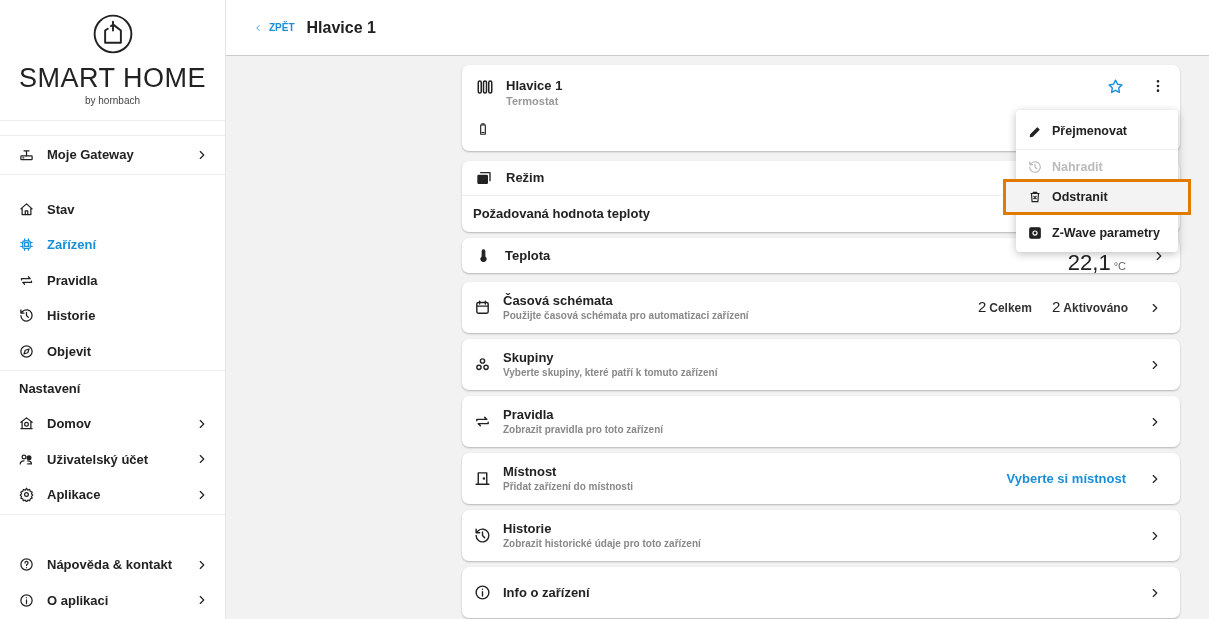  What do you see at coordinates (1035, 197) in the screenshot?
I see `trash-icon` at bounding box center [1035, 197].